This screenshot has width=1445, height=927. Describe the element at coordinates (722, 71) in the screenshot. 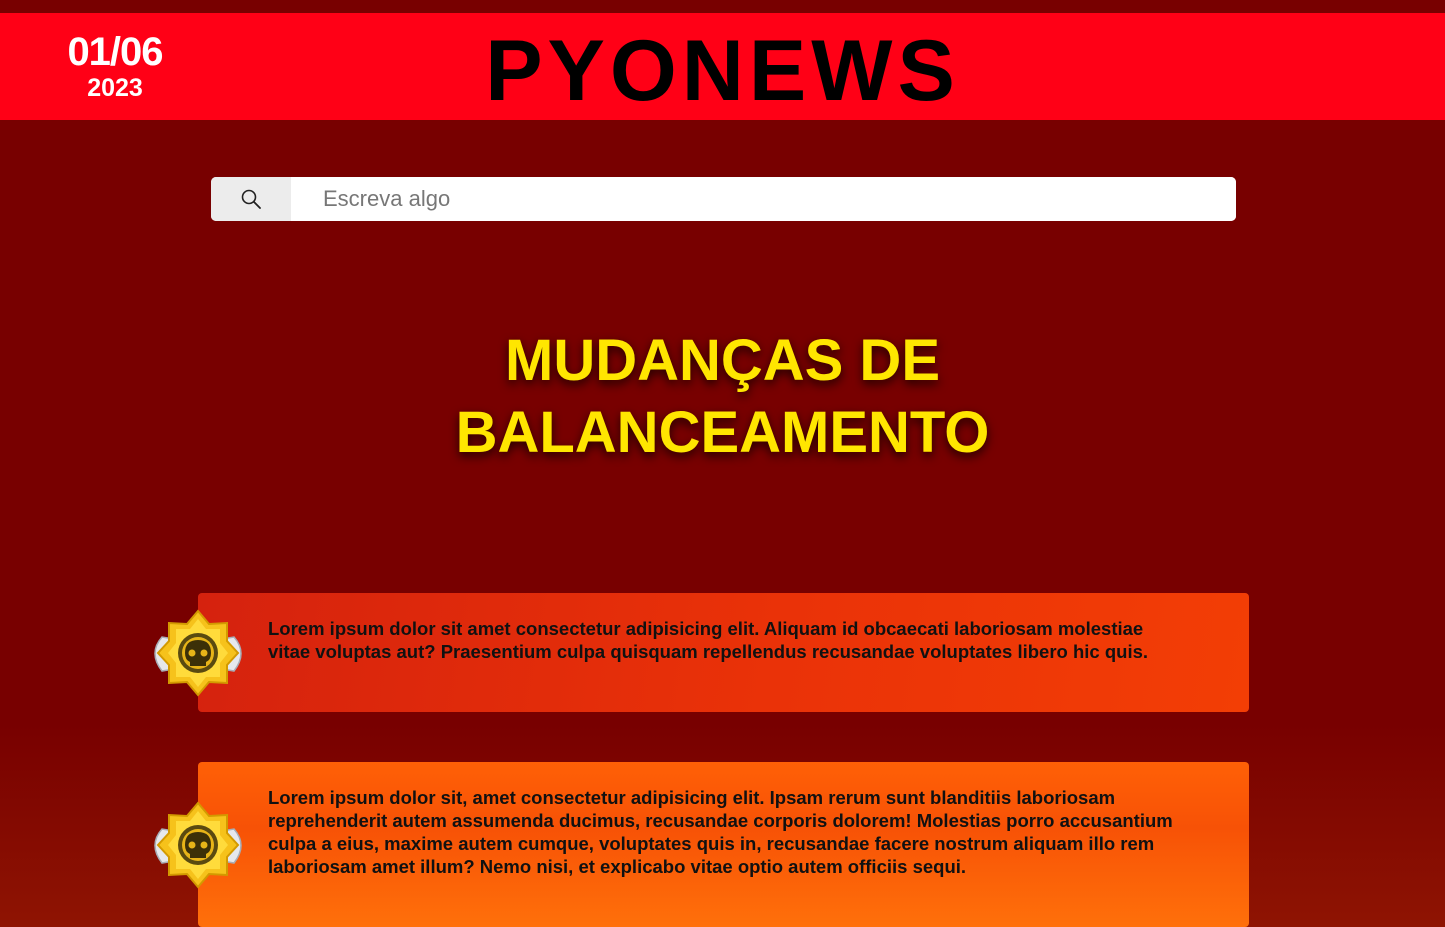

I see `site-logo: PYONEWS` at that location.